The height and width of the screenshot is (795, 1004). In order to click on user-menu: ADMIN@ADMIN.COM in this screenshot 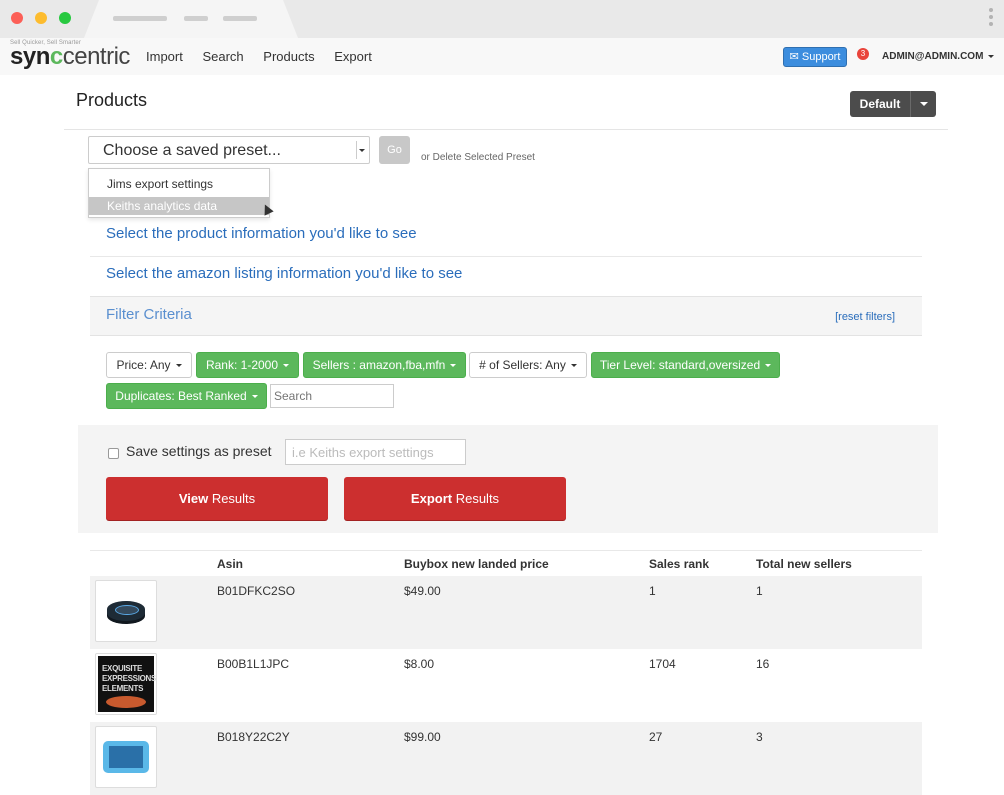, I will do `click(938, 56)`.